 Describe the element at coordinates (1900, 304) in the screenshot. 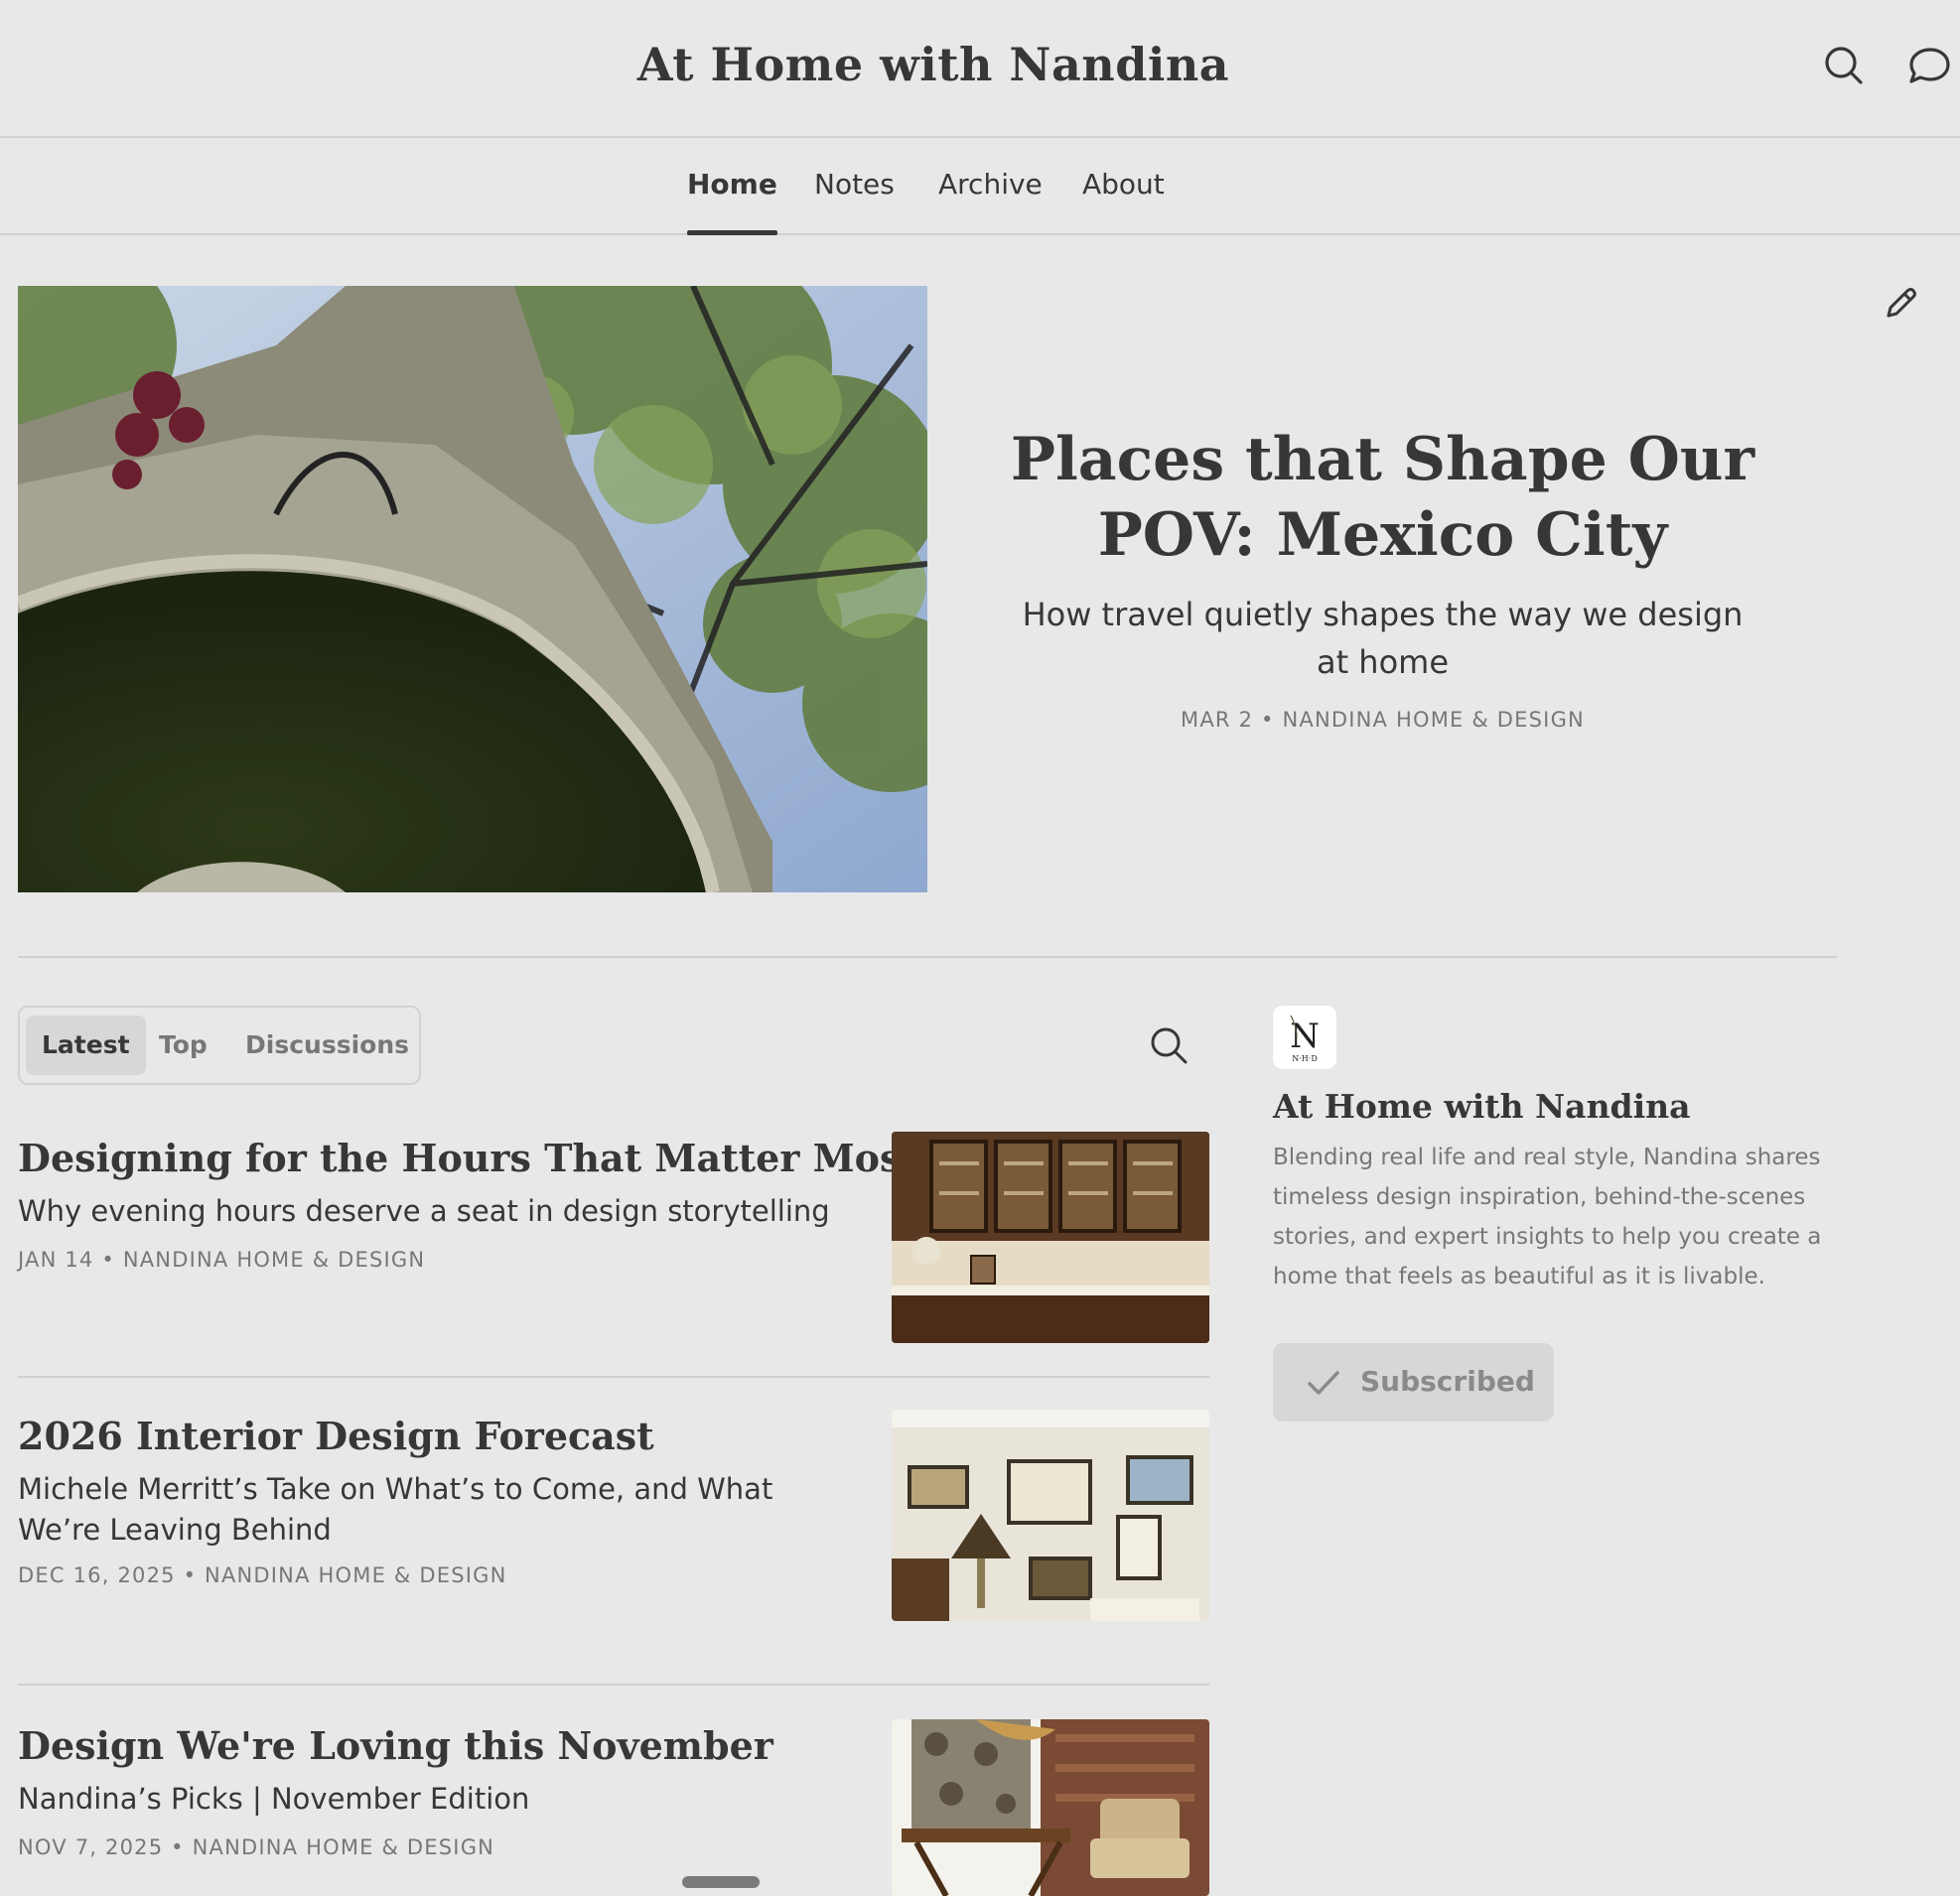

I see `pencil-icon` at that location.